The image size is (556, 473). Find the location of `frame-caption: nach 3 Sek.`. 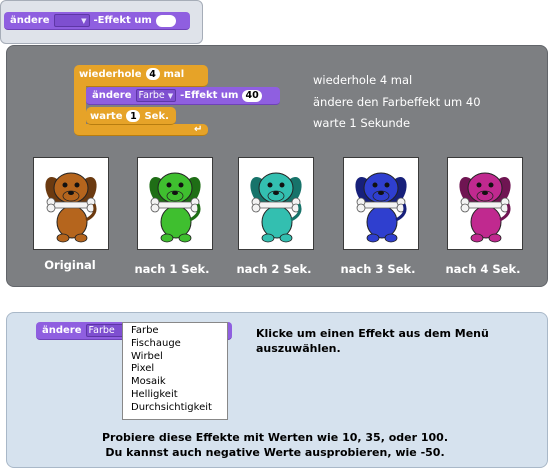

frame-caption: nach 3 Sek. is located at coordinates (378, 269).